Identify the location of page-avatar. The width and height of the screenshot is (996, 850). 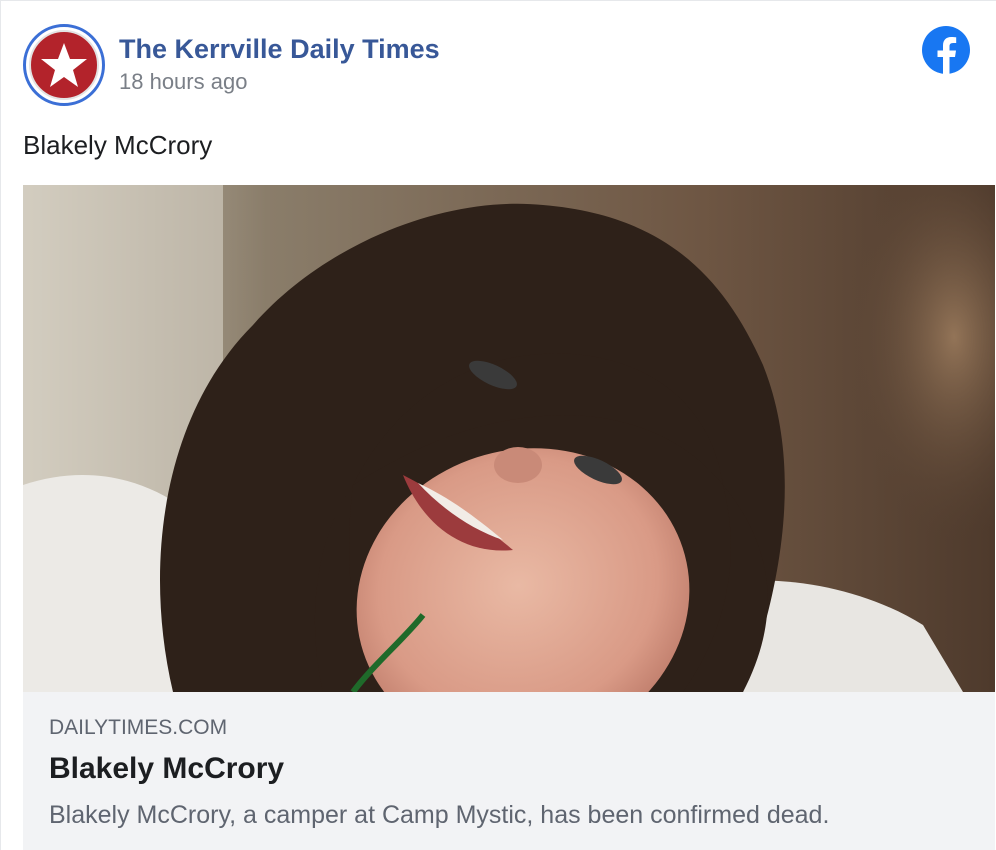
(64, 65).